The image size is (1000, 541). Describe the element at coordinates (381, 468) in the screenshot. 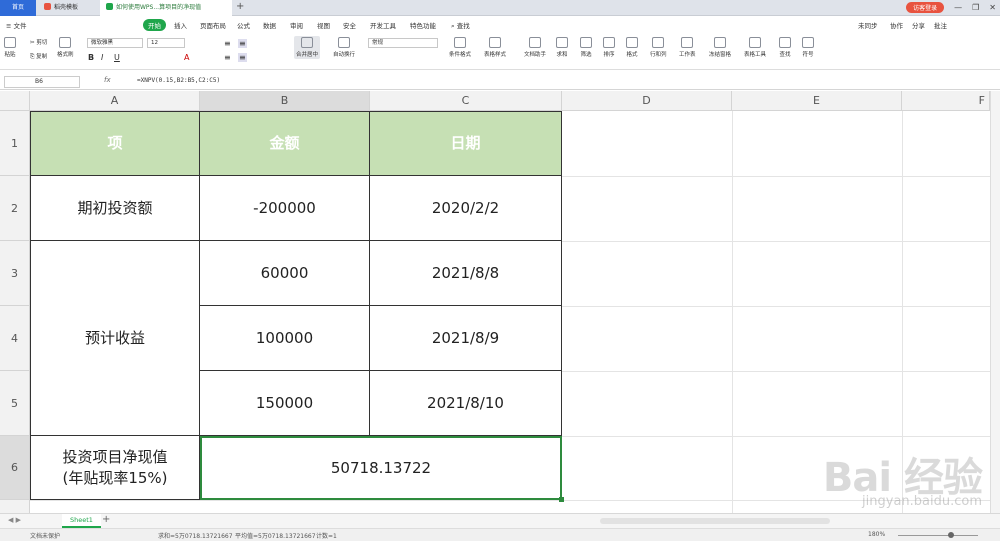

I see `cell-b6-selected: 50718.13722` at that location.